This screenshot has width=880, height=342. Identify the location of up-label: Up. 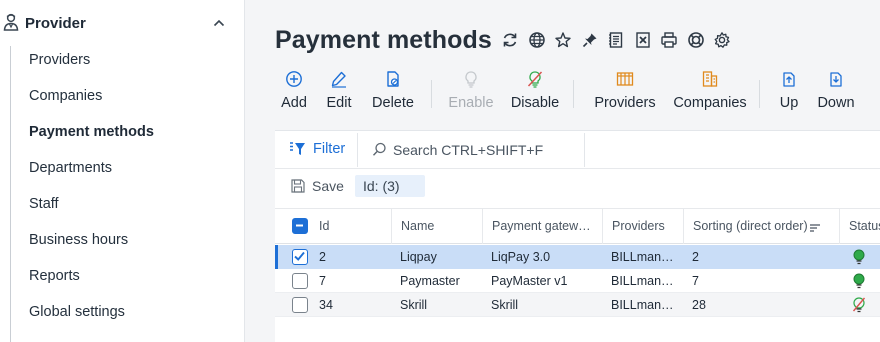
(789, 103).